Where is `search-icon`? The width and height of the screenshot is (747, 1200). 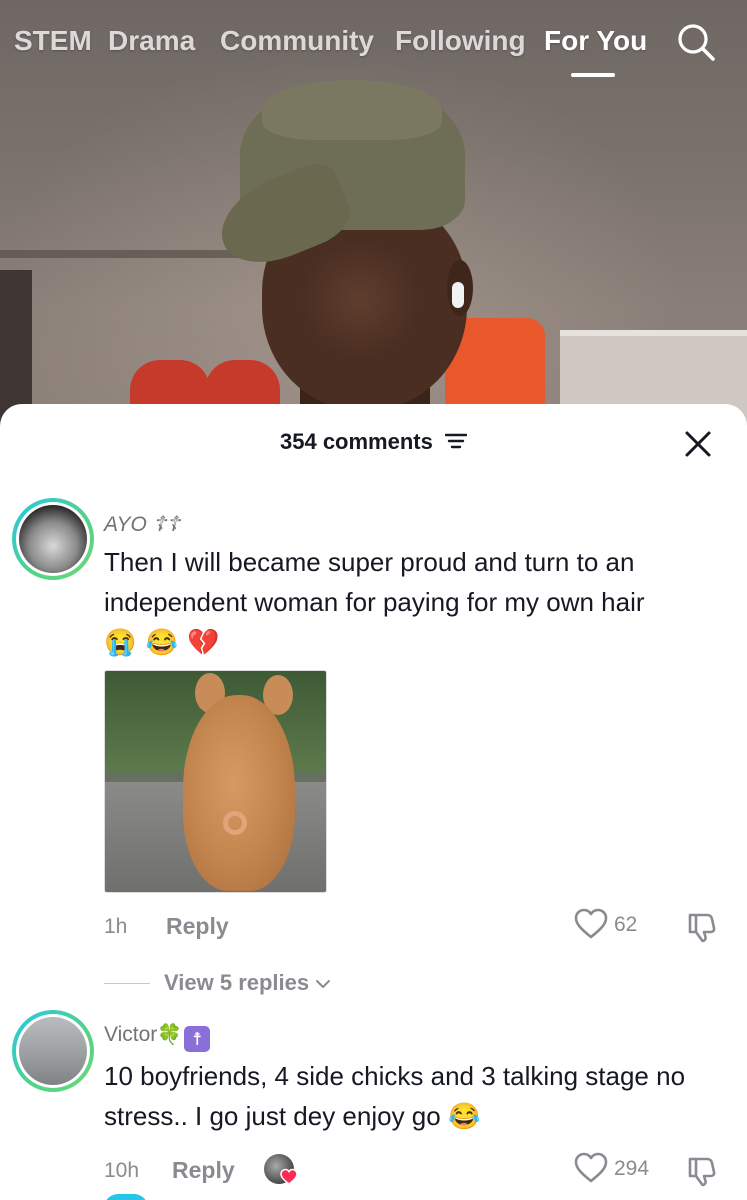
search-icon is located at coordinates (696, 42).